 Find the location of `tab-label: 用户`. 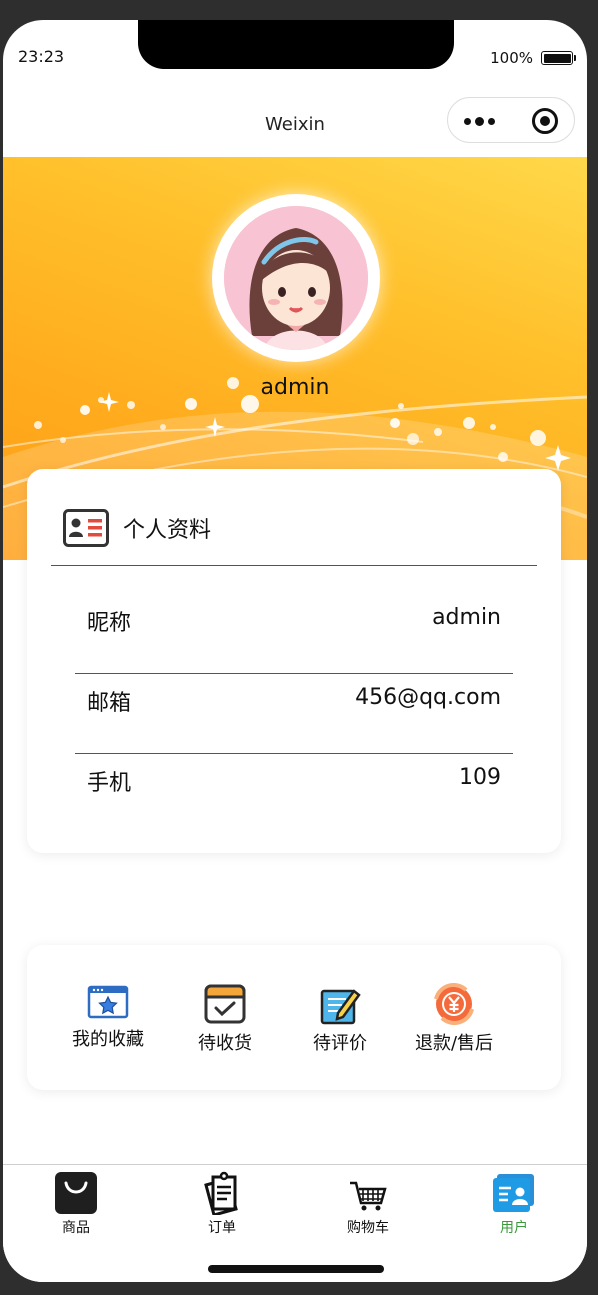

tab-label: 用户 is located at coordinates (514, 1228).